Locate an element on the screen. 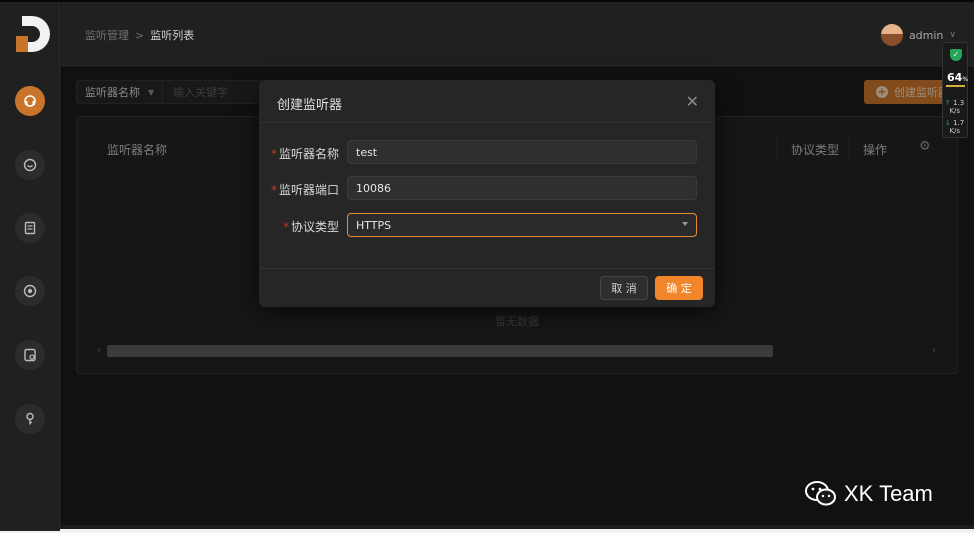 The height and width of the screenshot is (533, 974). file-settings-icon is located at coordinates (30, 355).